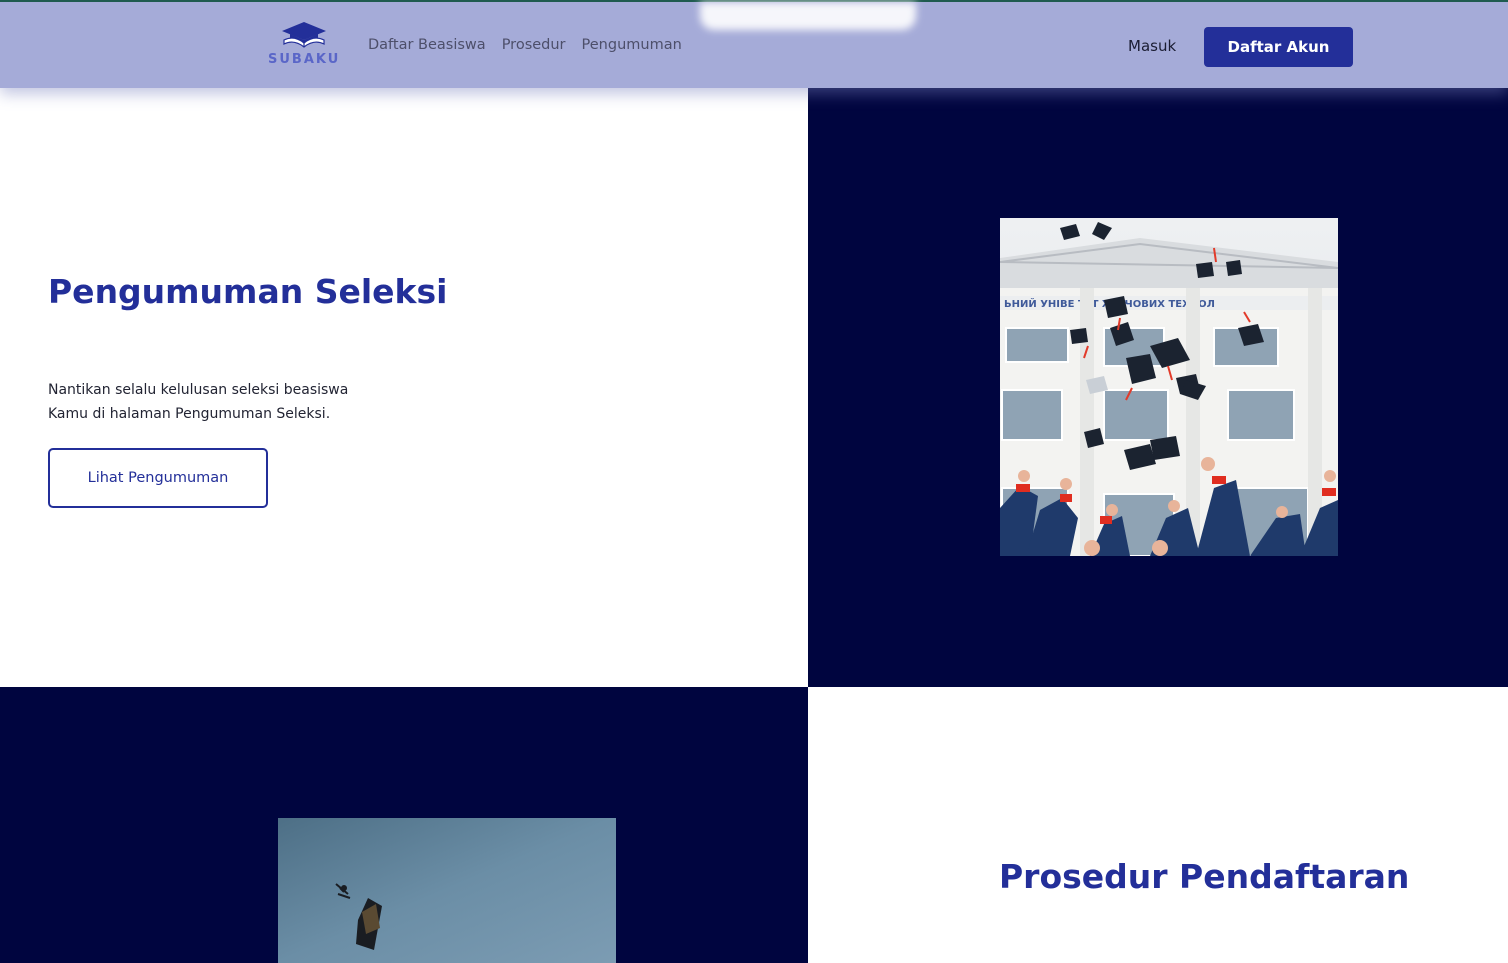 Image resolution: width=1508 pixels, height=963 pixels. I want to click on main-nav: Daftar Beasiswa Prosedur Pengumuman, so click(525, 45).